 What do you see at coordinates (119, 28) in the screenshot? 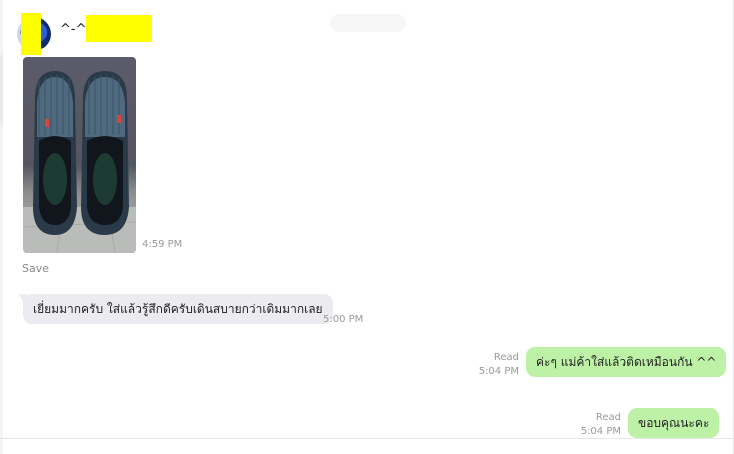
I see `name-redaction` at bounding box center [119, 28].